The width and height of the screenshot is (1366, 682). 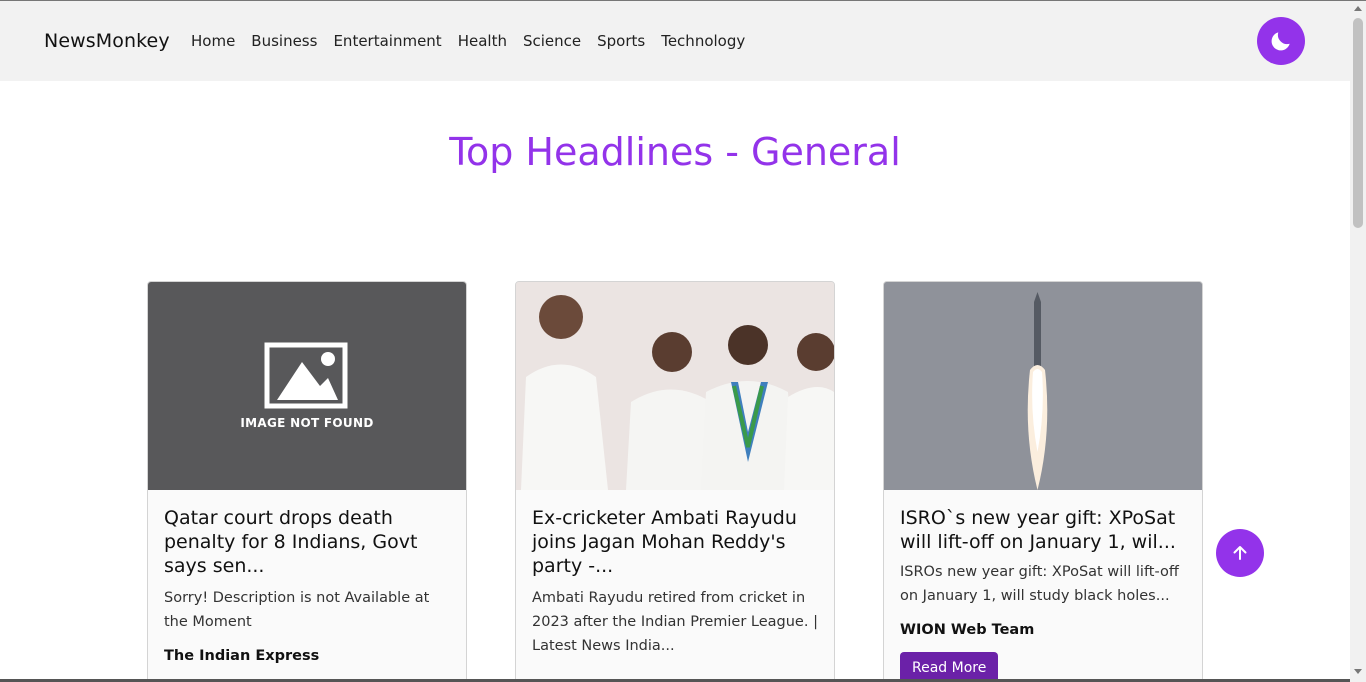 What do you see at coordinates (1358, 671) in the screenshot?
I see `scroll-down-arrow-icon` at bounding box center [1358, 671].